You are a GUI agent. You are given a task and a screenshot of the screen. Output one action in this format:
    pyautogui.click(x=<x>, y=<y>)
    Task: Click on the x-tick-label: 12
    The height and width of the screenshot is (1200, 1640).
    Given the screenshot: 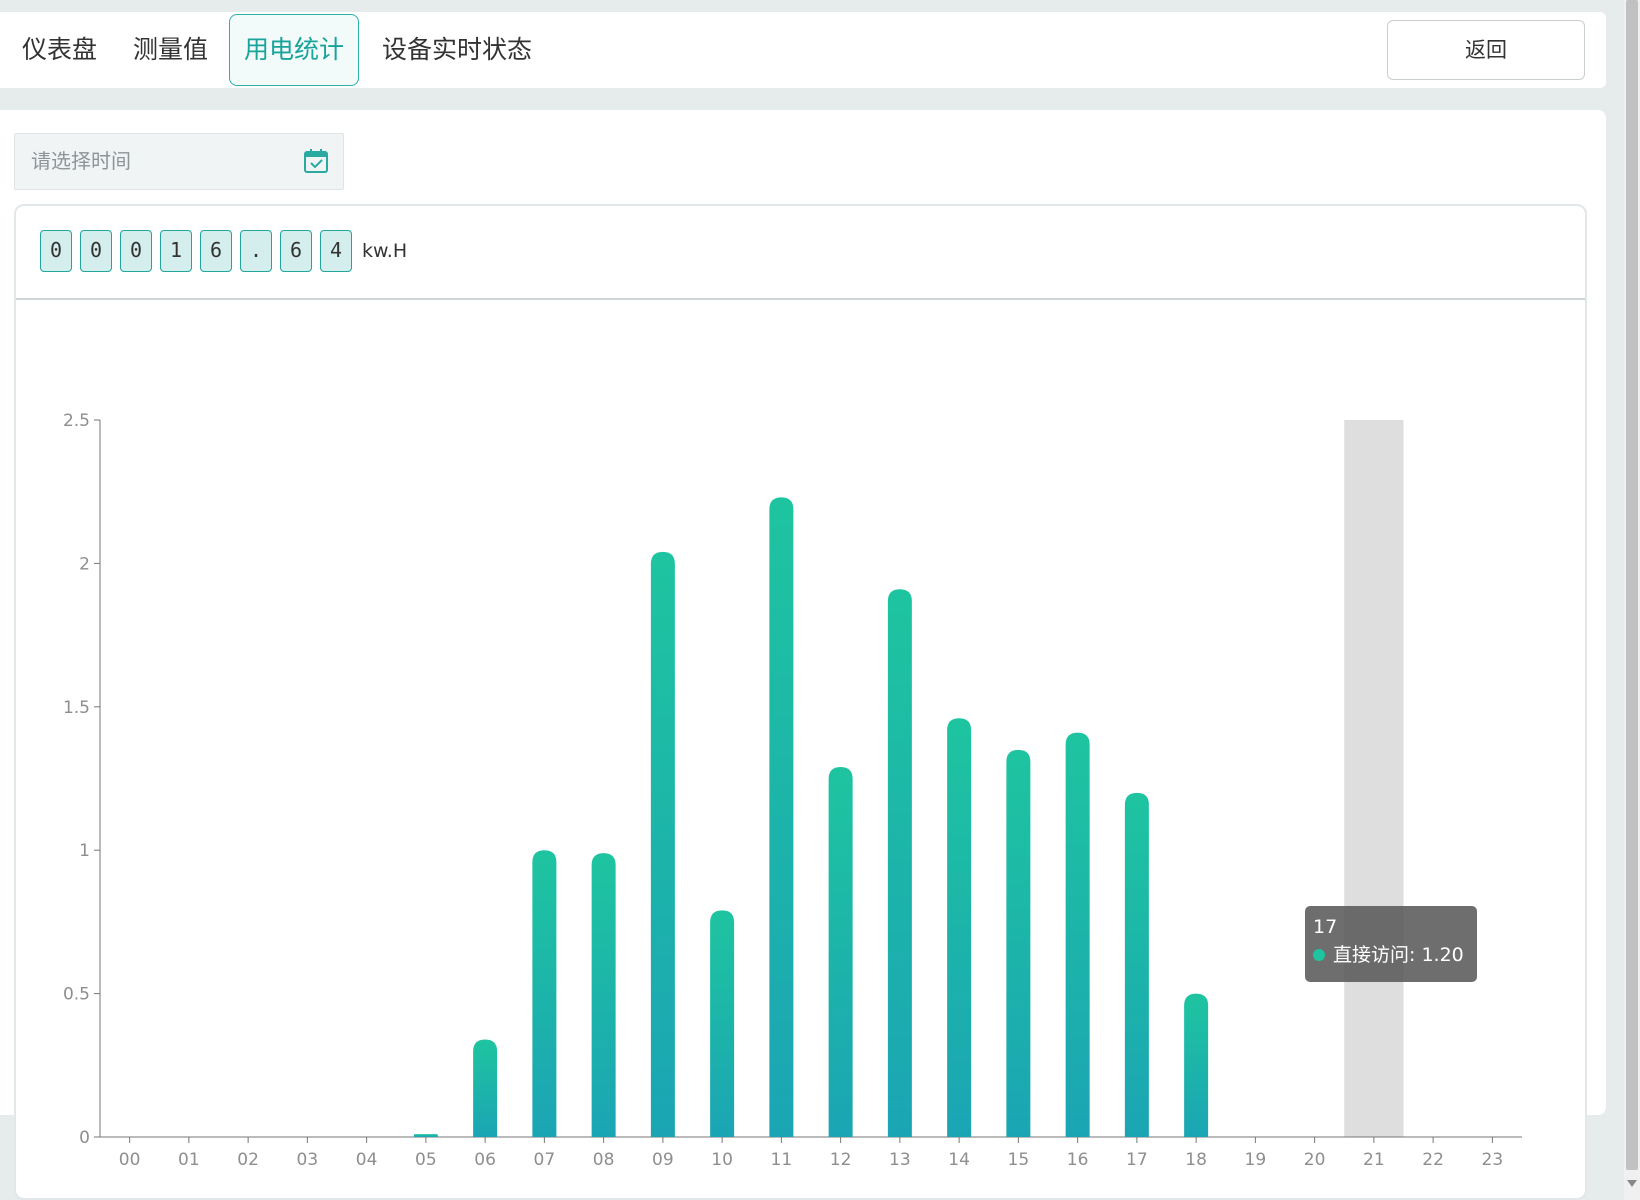 What is the action you would take?
    pyautogui.click(x=841, y=1160)
    